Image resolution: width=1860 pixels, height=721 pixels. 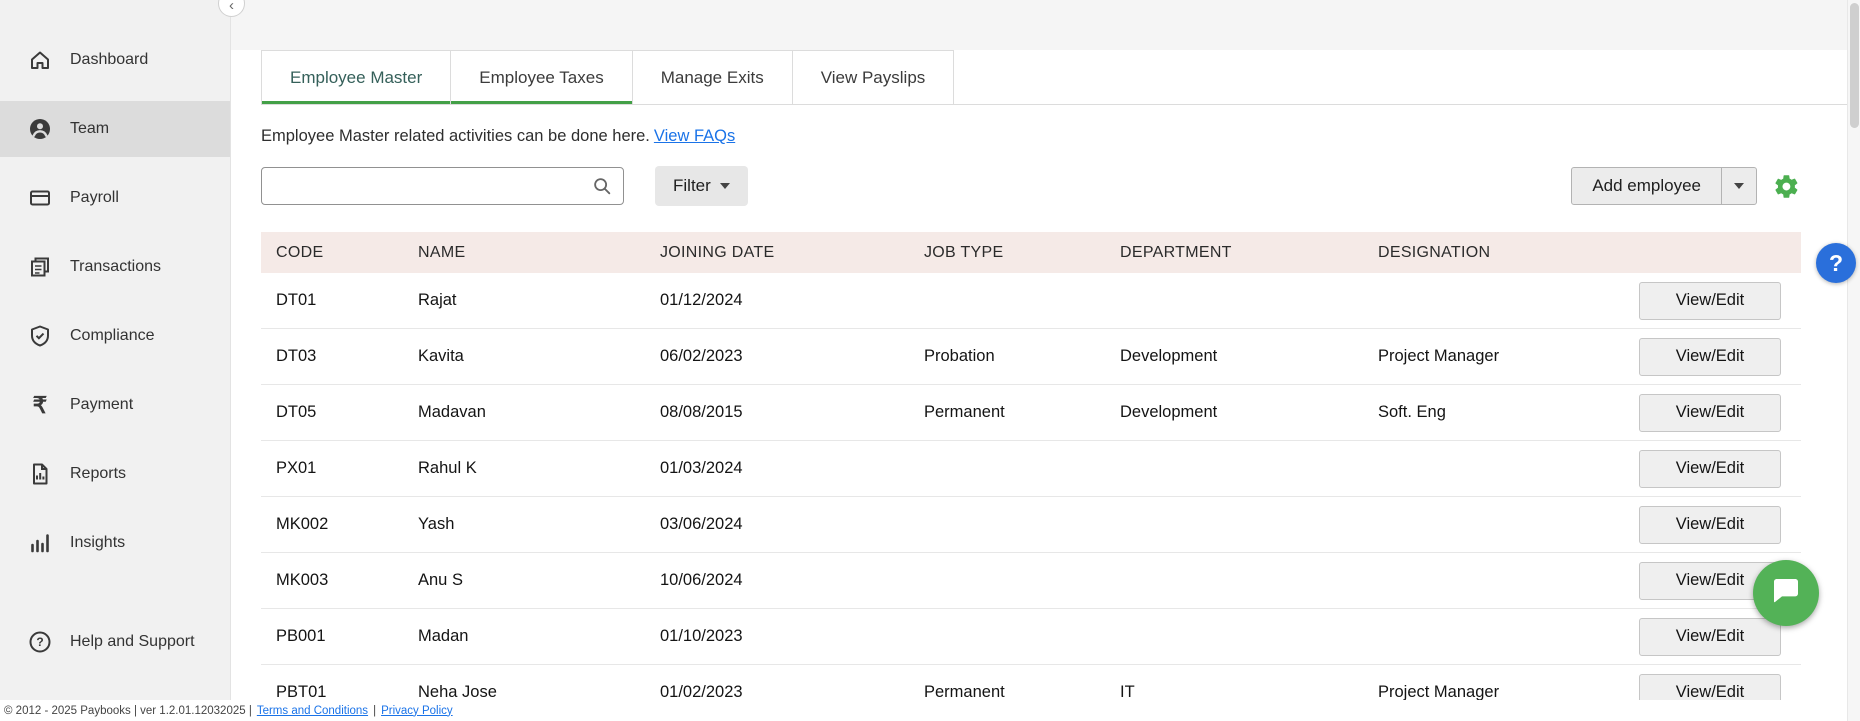 What do you see at coordinates (1853, 360) in the screenshot?
I see `page-scrollbar` at bounding box center [1853, 360].